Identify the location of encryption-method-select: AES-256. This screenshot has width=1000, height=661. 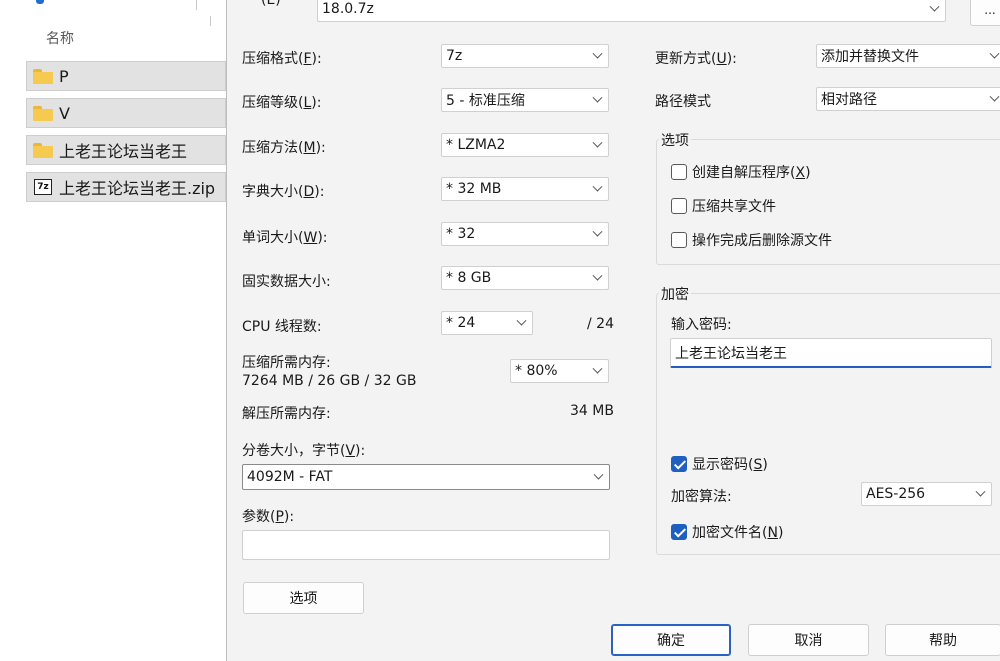
(926, 494).